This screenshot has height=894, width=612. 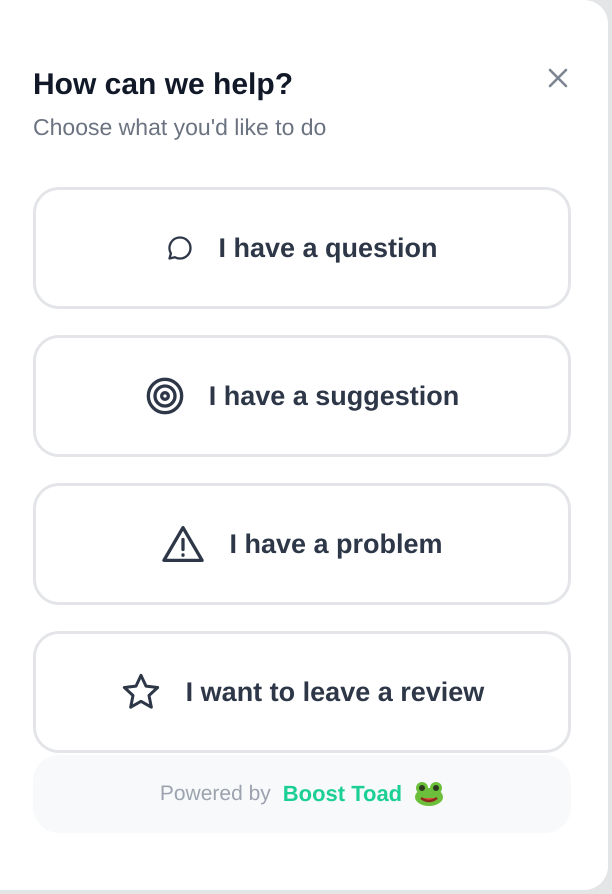 I want to click on dialog-subtitle: Choose what you'd like to do, so click(x=179, y=127).